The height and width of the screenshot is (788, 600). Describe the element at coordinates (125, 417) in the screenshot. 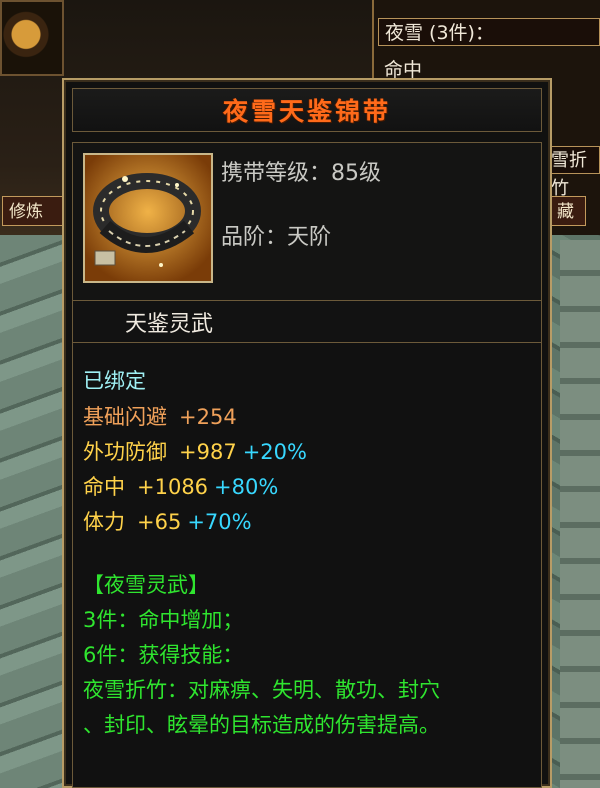

I see `stat-name: 基础闪避` at that location.